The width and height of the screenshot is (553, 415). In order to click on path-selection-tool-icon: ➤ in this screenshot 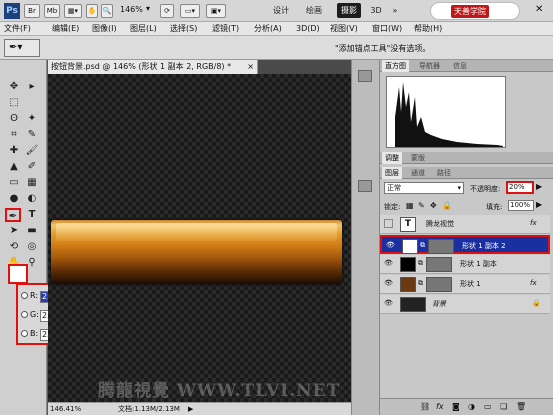, I will do `click(14, 231)`.